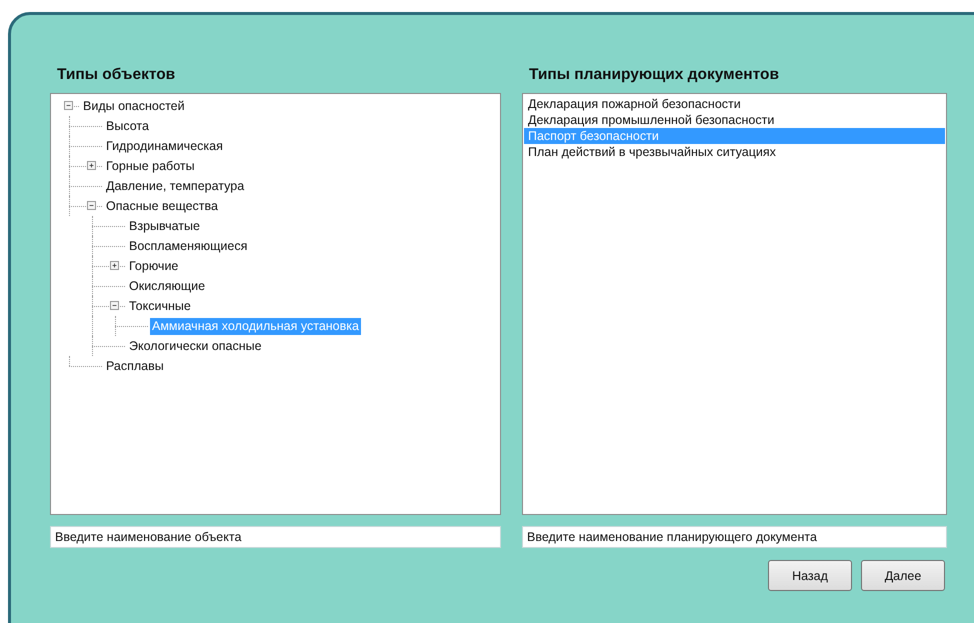 Image resolution: width=974 pixels, height=623 pixels. What do you see at coordinates (734, 537) in the screenshot?
I see `name-field: Введите наименование планирующего документа` at bounding box center [734, 537].